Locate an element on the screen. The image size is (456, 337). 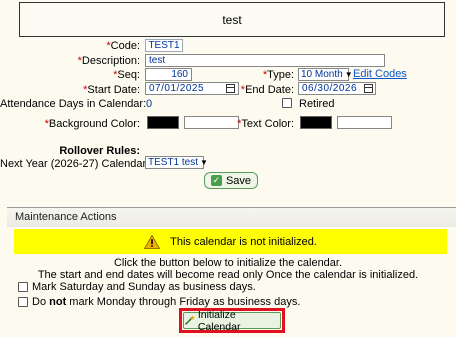
start-date-input: 07/01/2025 is located at coordinates (192, 88).